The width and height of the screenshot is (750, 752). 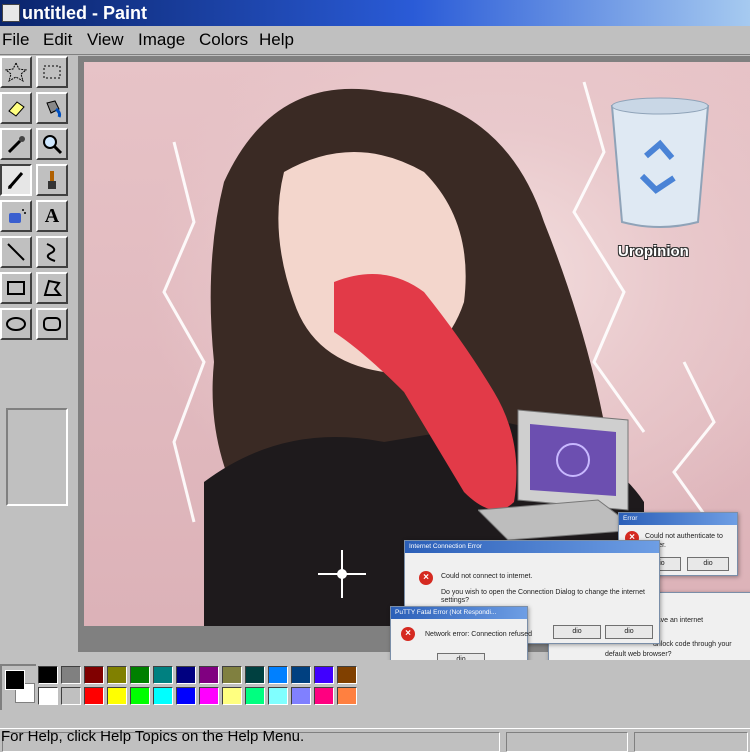 I want to click on status-size-pane, so click(x=691, y=742).